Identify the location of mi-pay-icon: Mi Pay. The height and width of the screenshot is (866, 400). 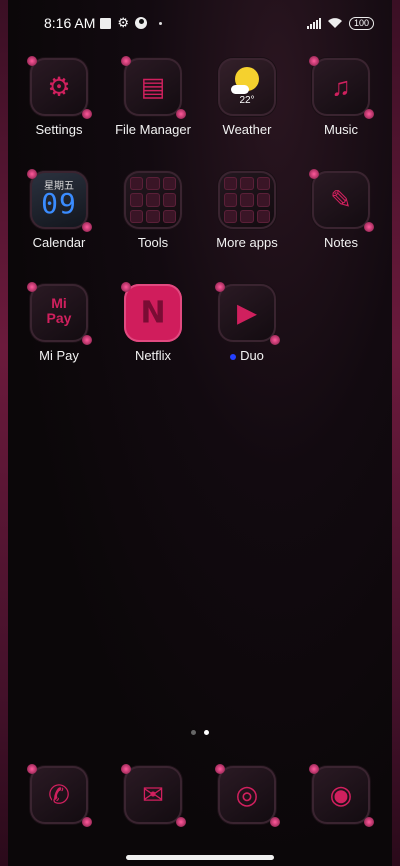
(59, 313).